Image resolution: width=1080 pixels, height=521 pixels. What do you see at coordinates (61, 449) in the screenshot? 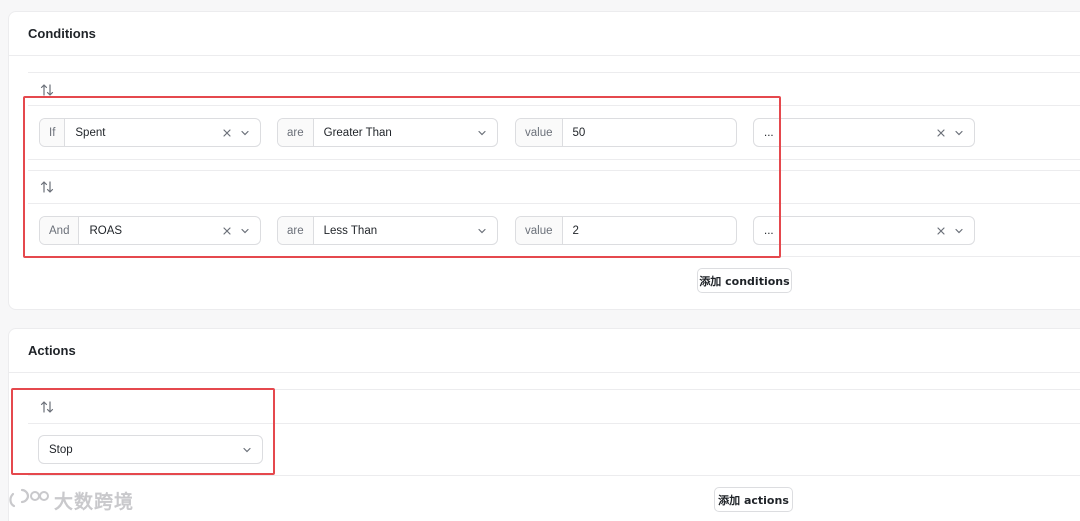
I see `action-value: Stop` at bounding box center [61, 449].